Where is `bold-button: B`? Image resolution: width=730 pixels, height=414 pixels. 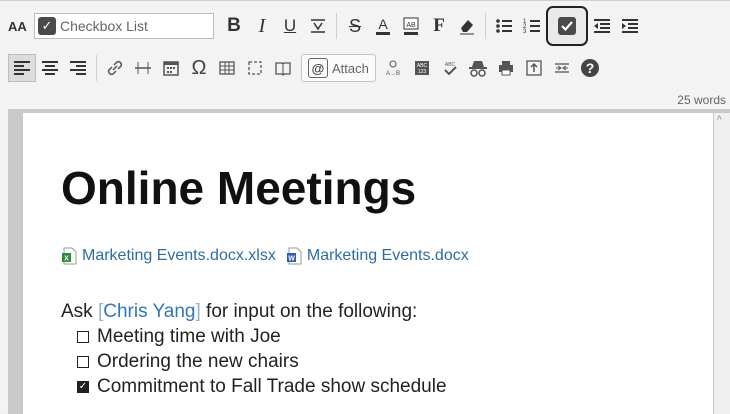 bold-button: B is located at coordinates (234, 26).